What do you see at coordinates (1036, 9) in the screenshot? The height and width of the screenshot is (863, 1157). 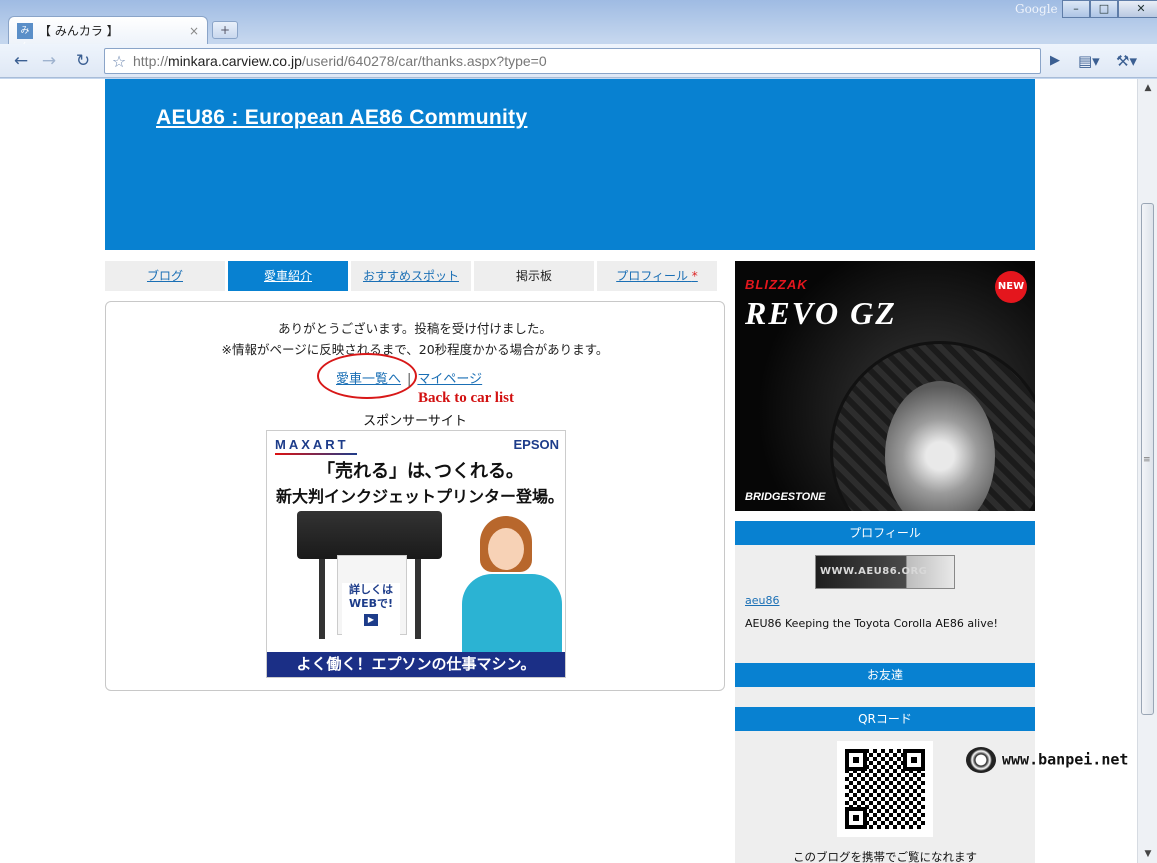 I see `google-label: Google` at bounding box center [1036, 9].